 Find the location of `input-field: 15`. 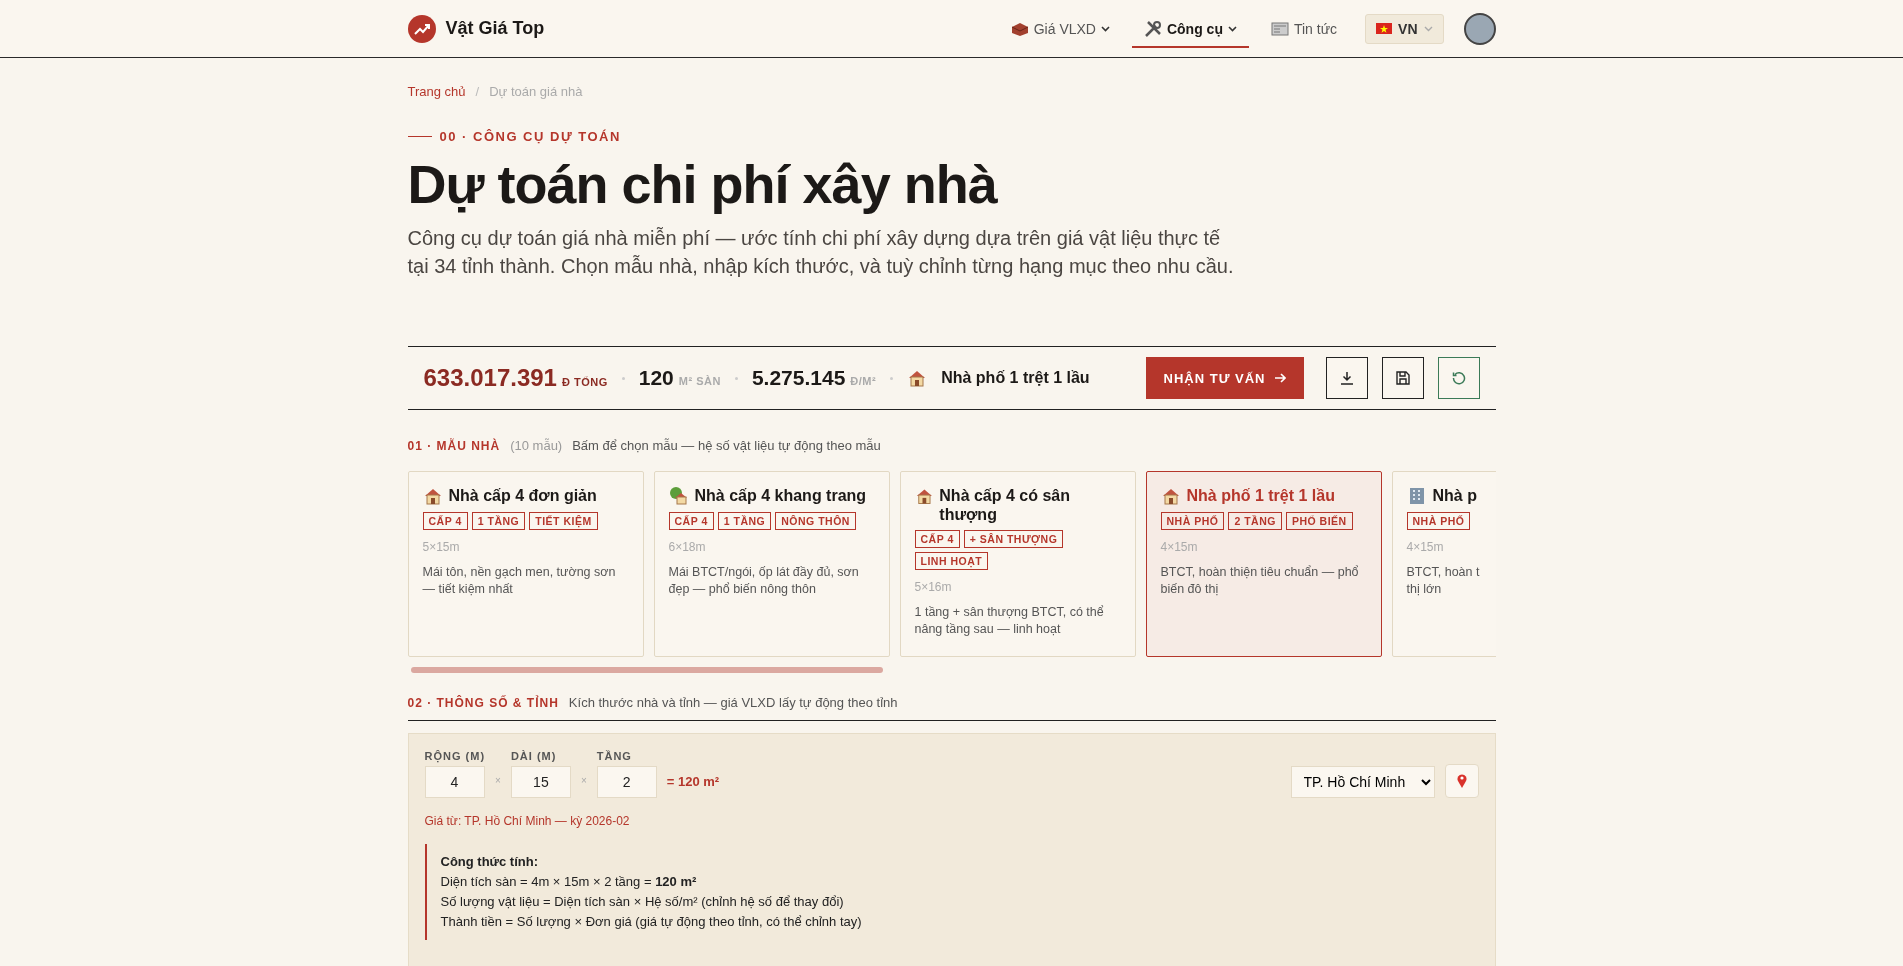

input-field: 15 is located at coordinates (540, 782).